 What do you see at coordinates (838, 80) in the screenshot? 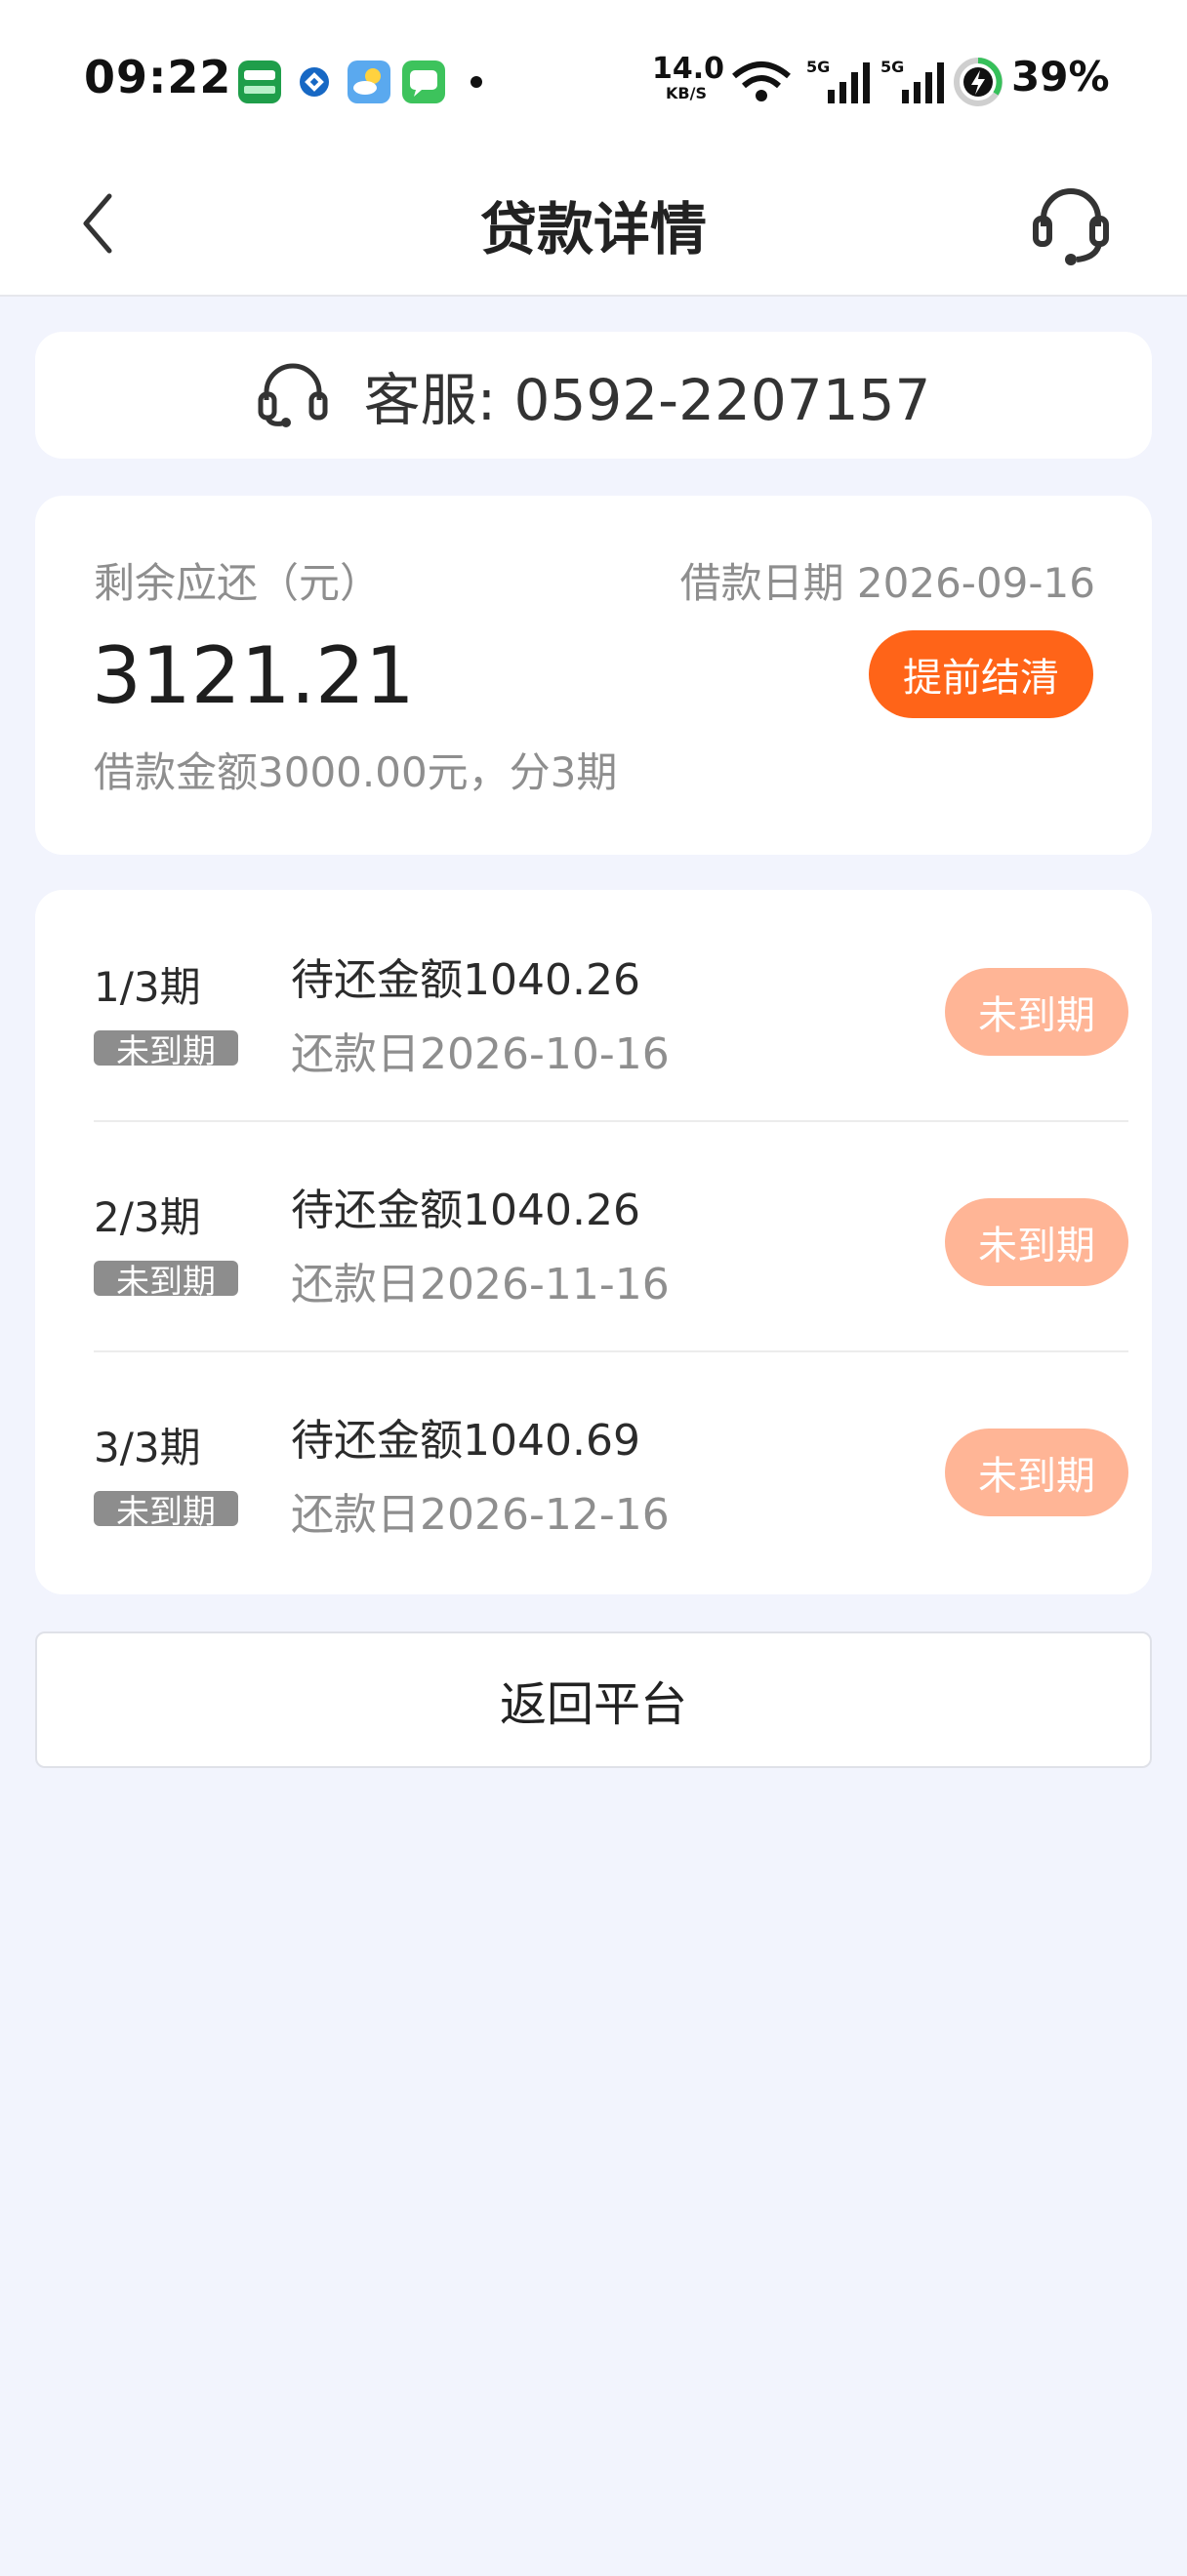
I see `signal-5g-icon: 5G` at bounding box center [838, 80].